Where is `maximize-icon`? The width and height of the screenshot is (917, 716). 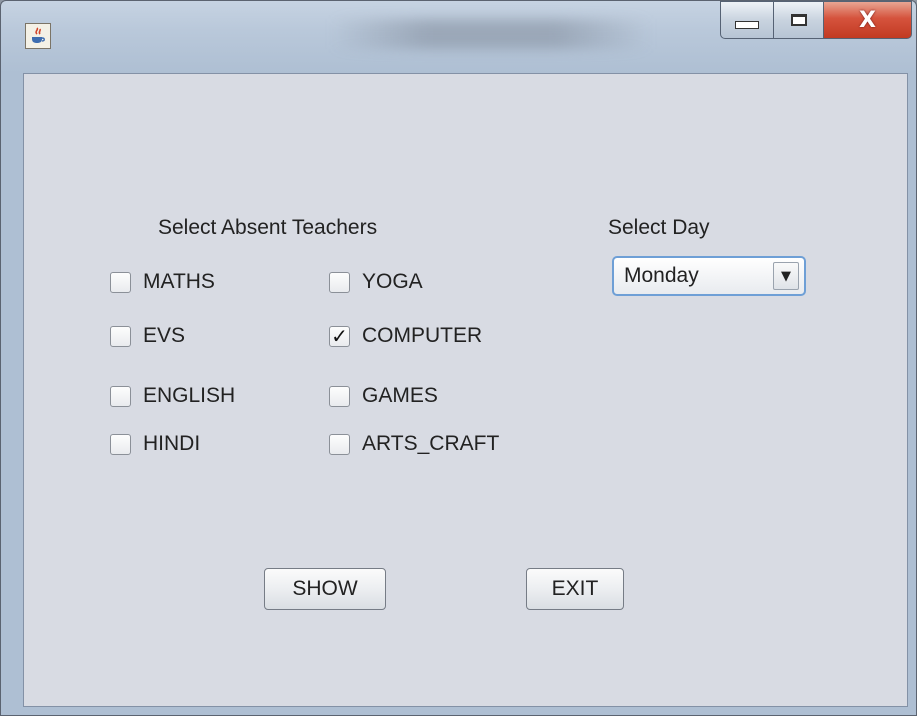 maximize-icon is located at coordinates (798, 20).